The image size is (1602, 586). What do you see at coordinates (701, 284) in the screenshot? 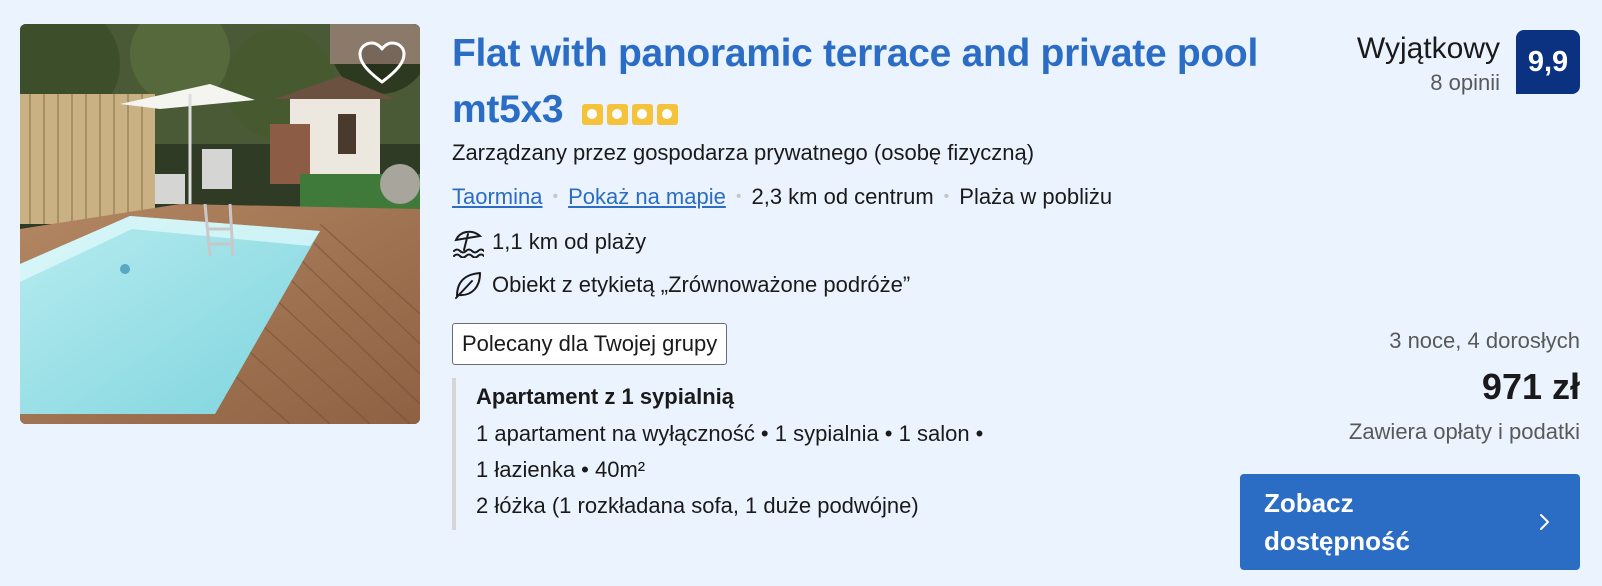
I see `sustainability-text: Obiekt z etykietą „Zrównoważone podróże”` at bounding box center [701, 284].